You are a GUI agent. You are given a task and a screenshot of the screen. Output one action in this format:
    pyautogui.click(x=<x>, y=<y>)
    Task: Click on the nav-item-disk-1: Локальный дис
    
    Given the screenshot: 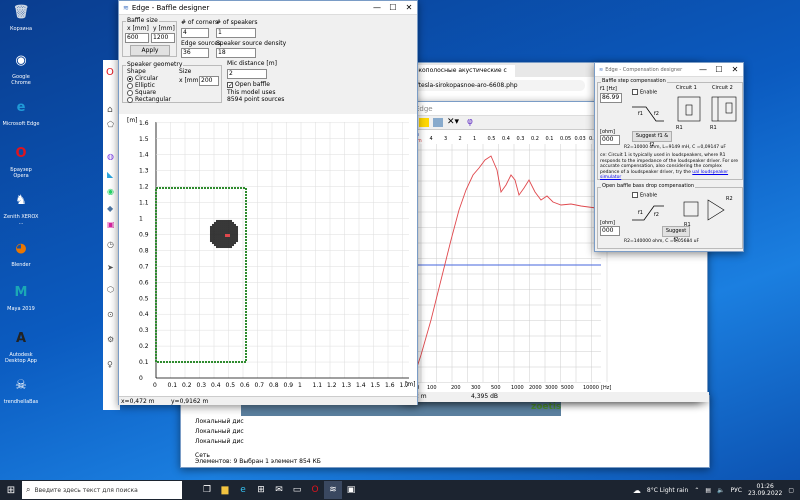 What is the action you would take?
    pyautogui.click(x=219, y=421)
    